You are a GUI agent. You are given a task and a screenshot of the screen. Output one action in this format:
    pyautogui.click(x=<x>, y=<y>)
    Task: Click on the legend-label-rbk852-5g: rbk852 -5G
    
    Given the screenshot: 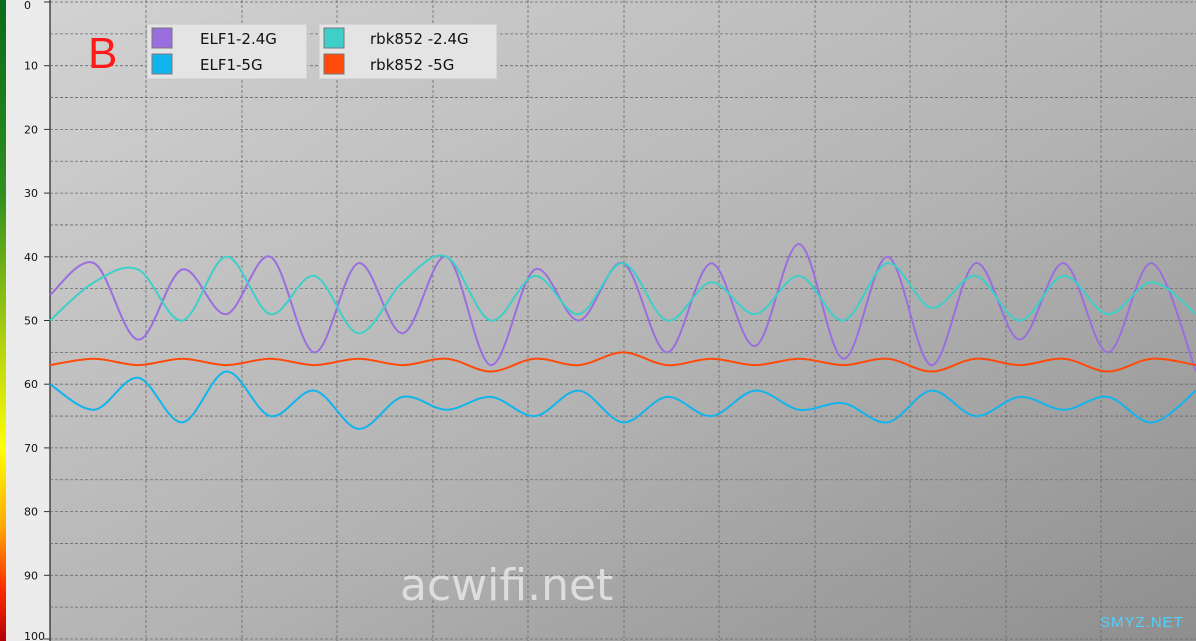 What is the action you would take?
    pyautogui.click(x=412, y=65)
    